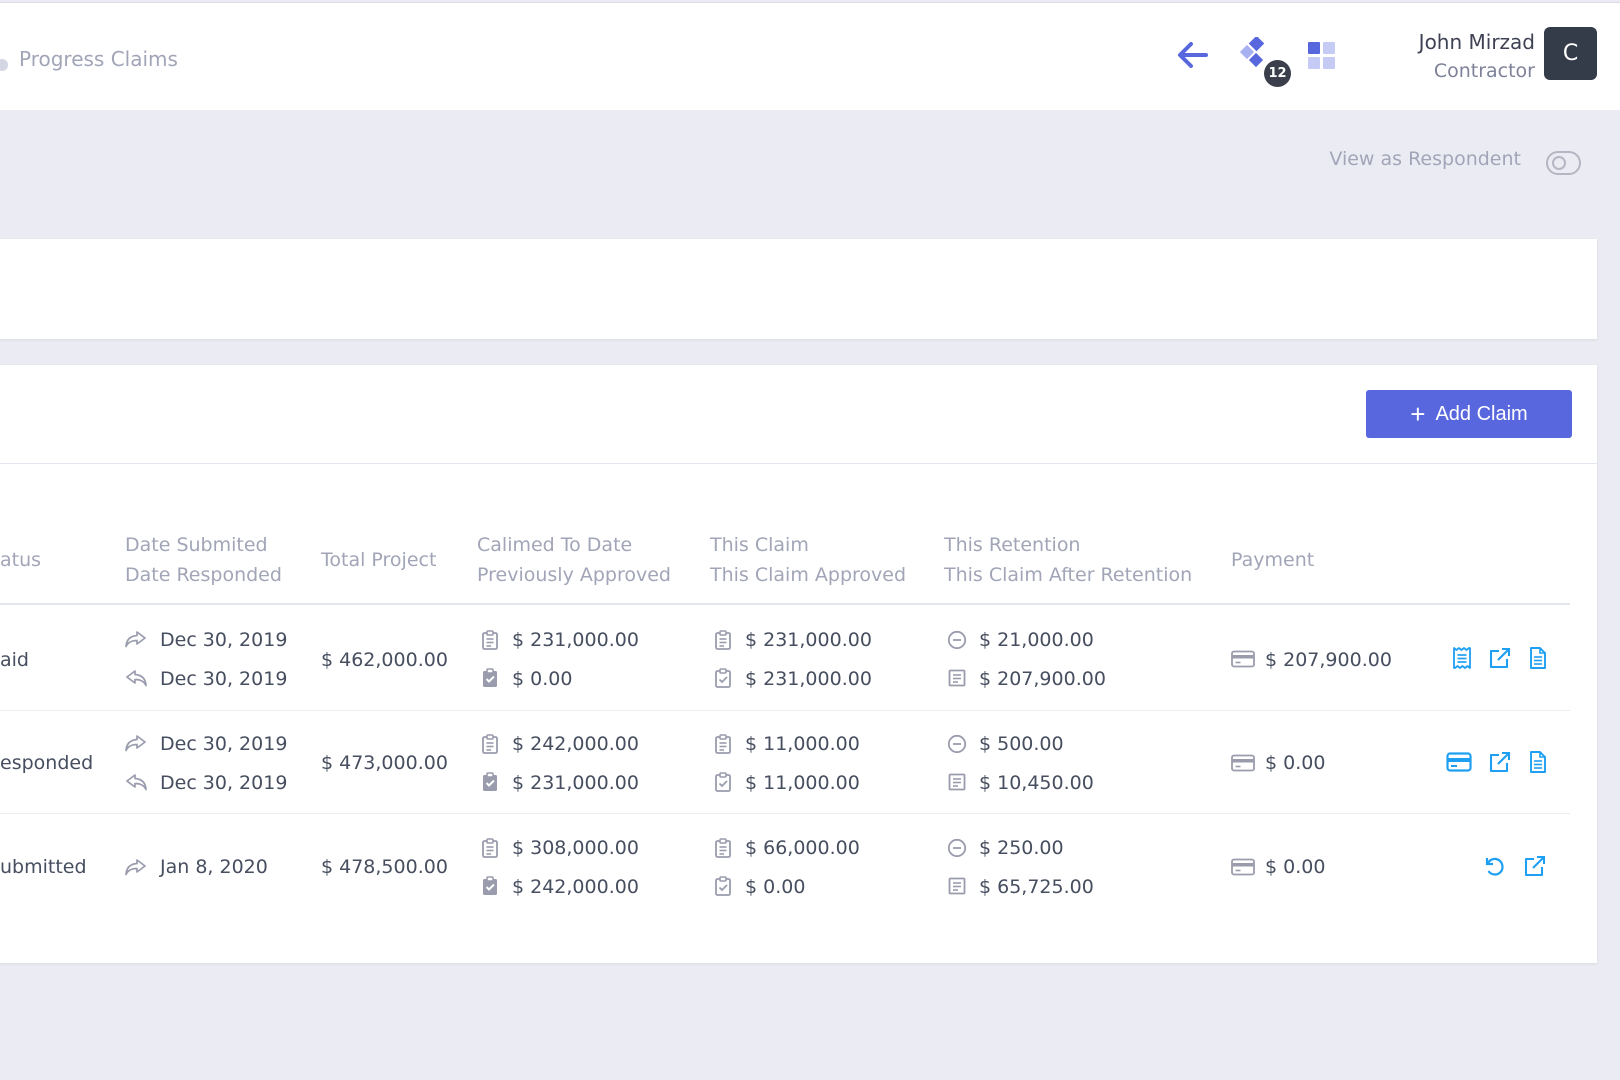 The height and width of the screenshot is (1080, 1620). What do you see at coordinates (203, 575) in the screenshot?
I see `col-date-responded: Date Responded` at bounding box center [203, 575].